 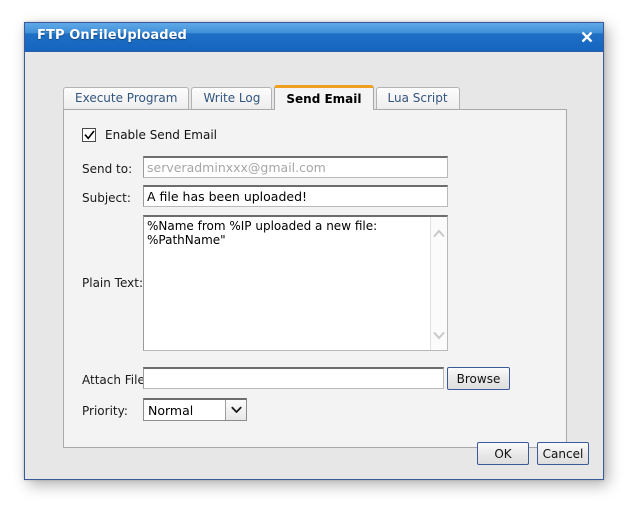 I want to click on enable-send-email-checkbox, so click(x=89, y=135).